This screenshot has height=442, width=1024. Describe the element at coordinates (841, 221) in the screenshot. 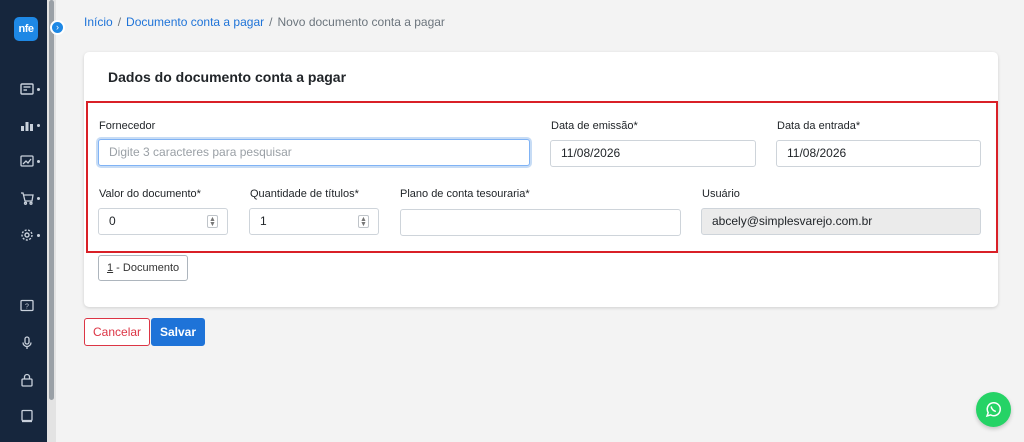

I see `usuario-field: abcely@simplesvarejo.com.br` at that location.